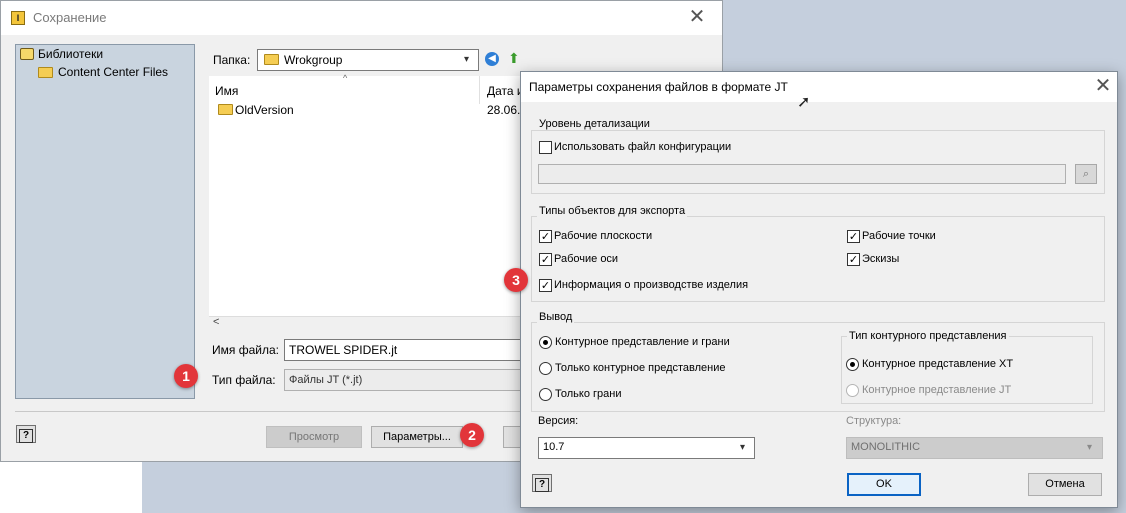 The height and width of the screenshot is (513, 1126). Describe the element at coordinates (545, 394) in the screenshot. I see `radio-faces-only` at that location.